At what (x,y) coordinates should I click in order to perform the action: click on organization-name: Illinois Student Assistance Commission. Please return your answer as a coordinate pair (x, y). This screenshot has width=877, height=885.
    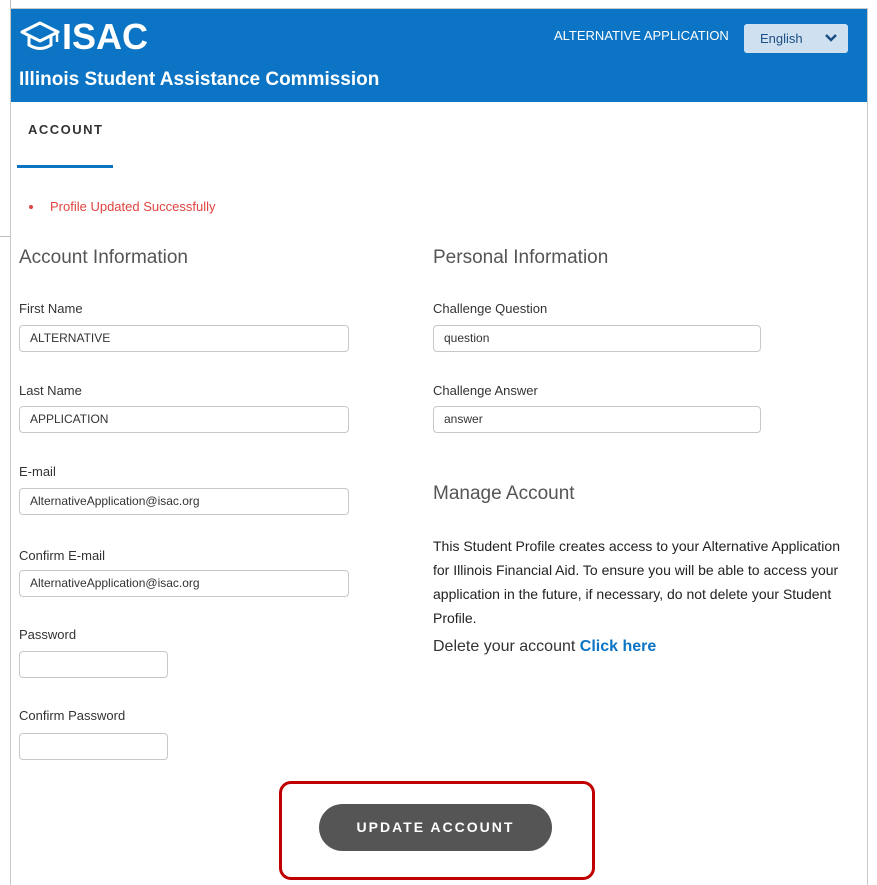
    Looking at the image, I should click on (199, 79).